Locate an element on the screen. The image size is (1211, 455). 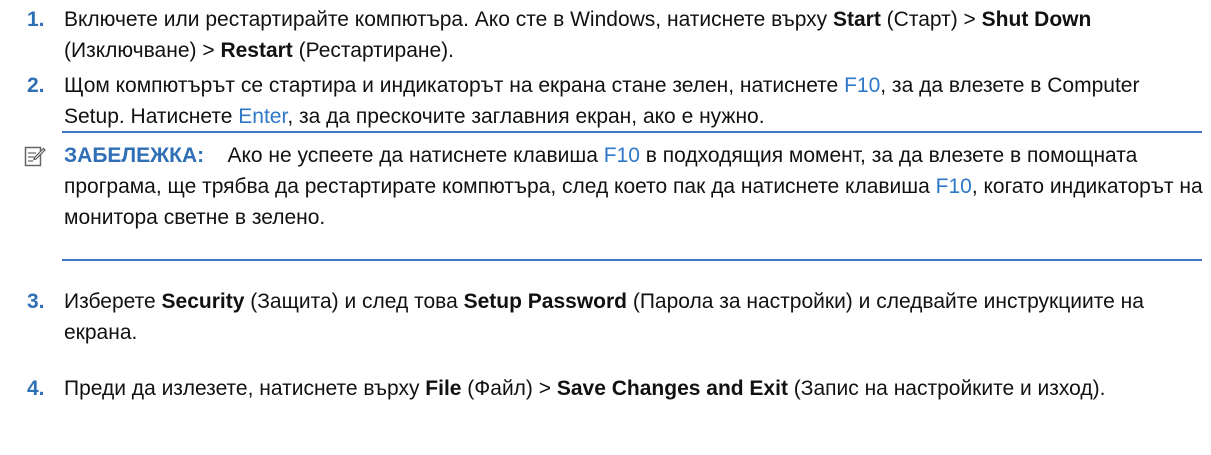
text-segment: Ако не успеете да натиснете клавиша is located at coordinates (415, 155).